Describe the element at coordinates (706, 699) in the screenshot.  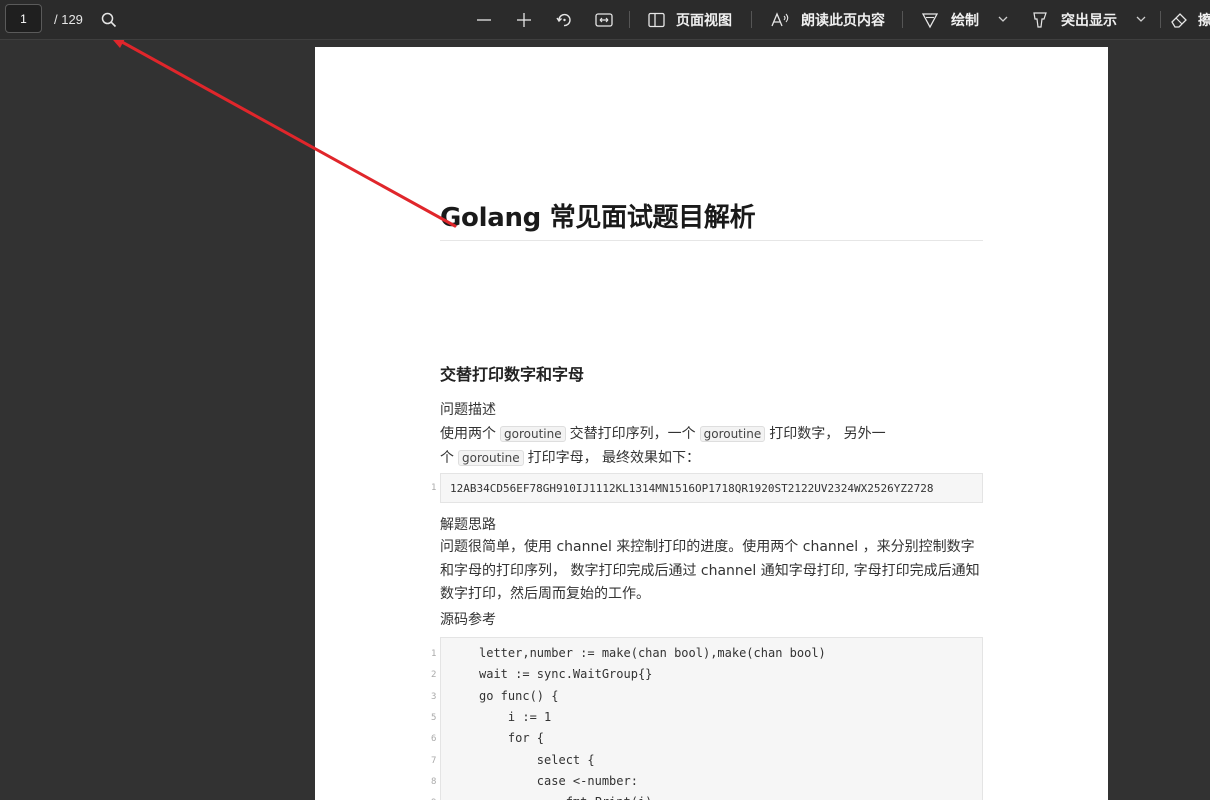
I see `code-line: 3 go func() {` at that location.